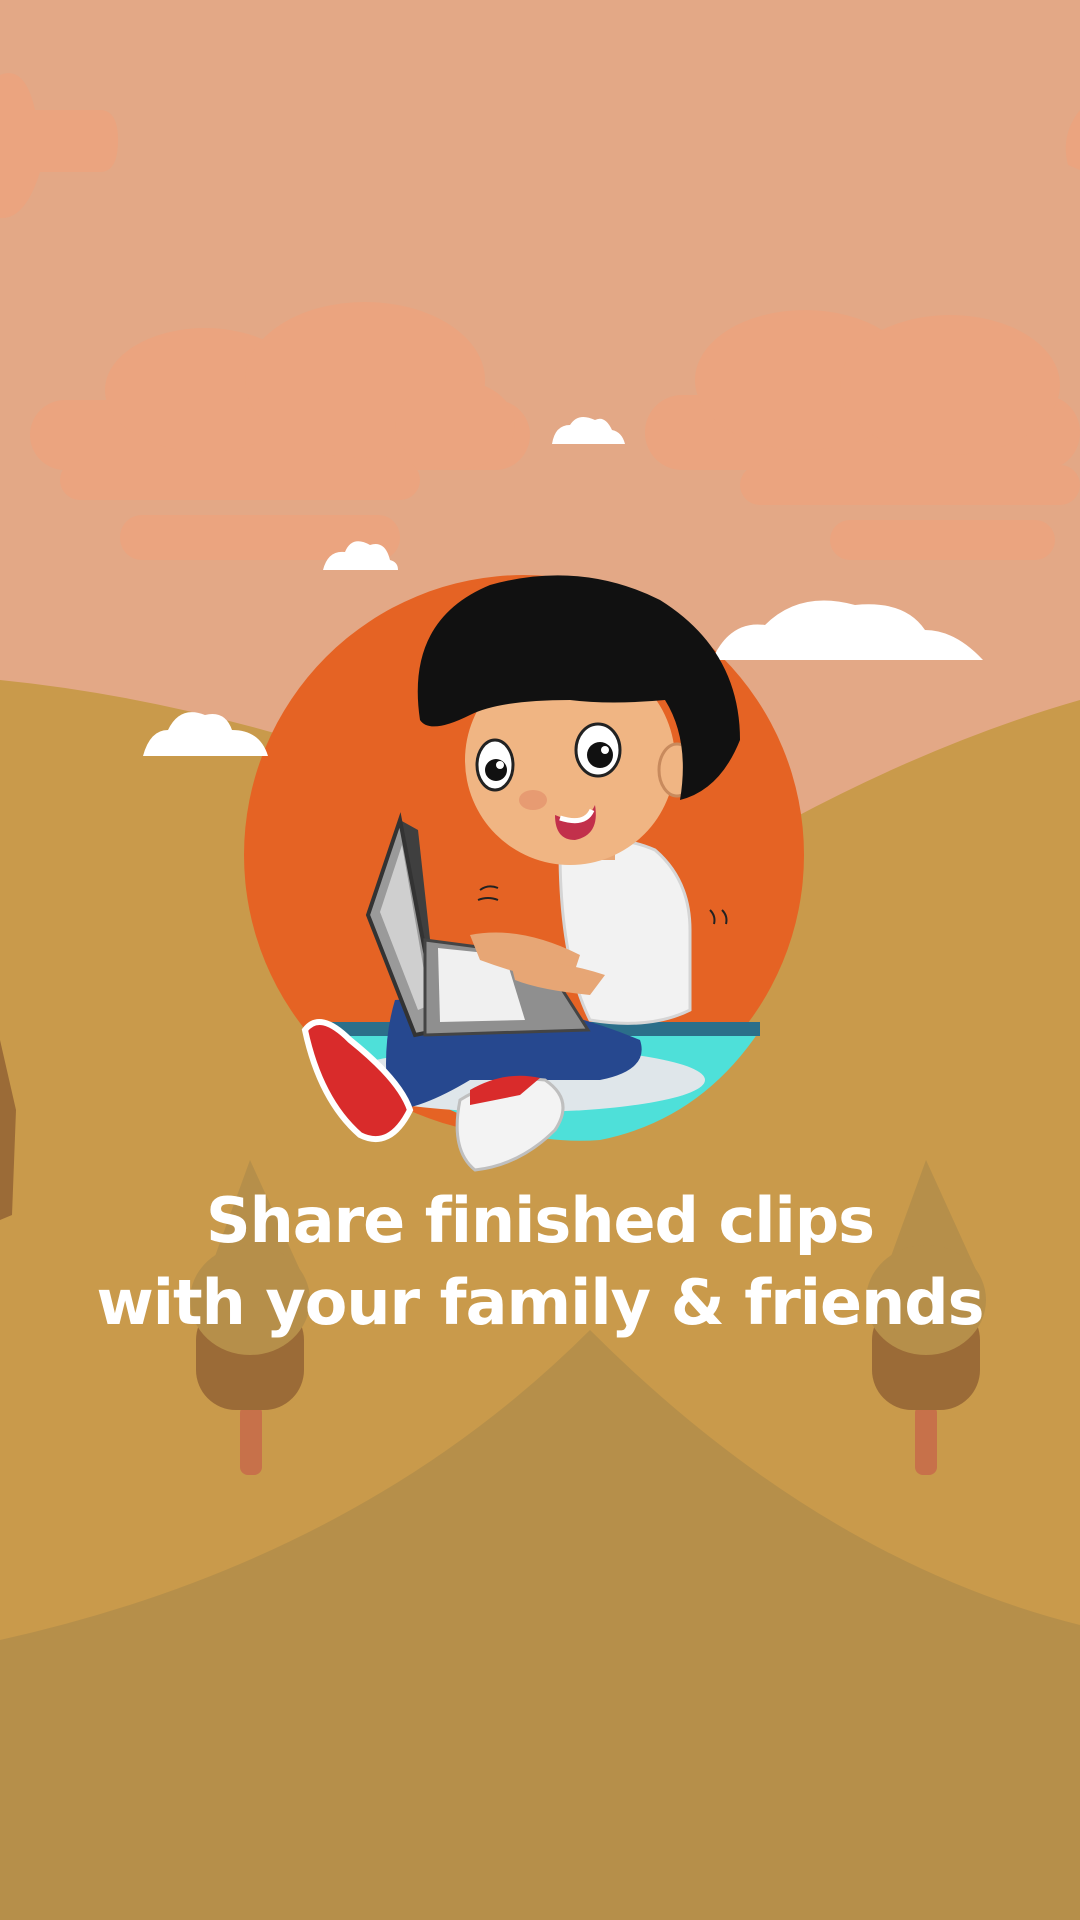 Image resolution: width=1080 pixels, height=1920 pixels. I want to click on headline-line-2: with your family & friends, so click(540, 1302).